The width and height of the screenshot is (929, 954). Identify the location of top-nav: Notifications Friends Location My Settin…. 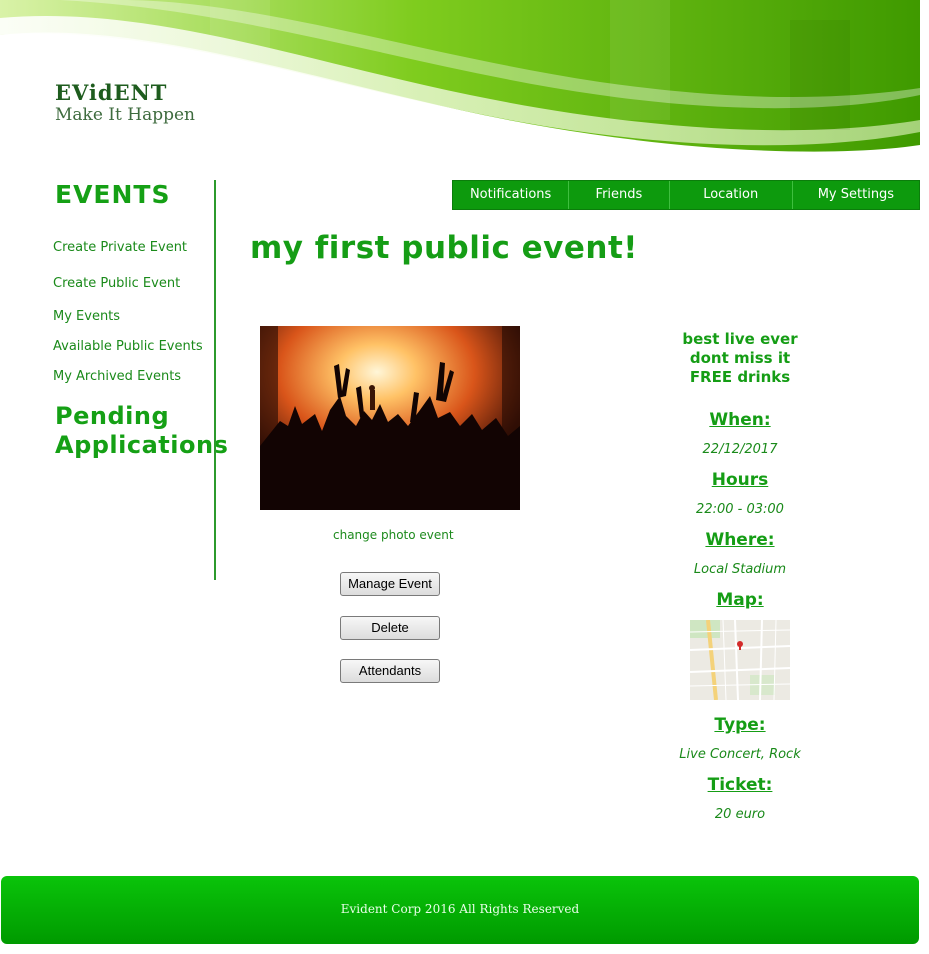
(686, 195).